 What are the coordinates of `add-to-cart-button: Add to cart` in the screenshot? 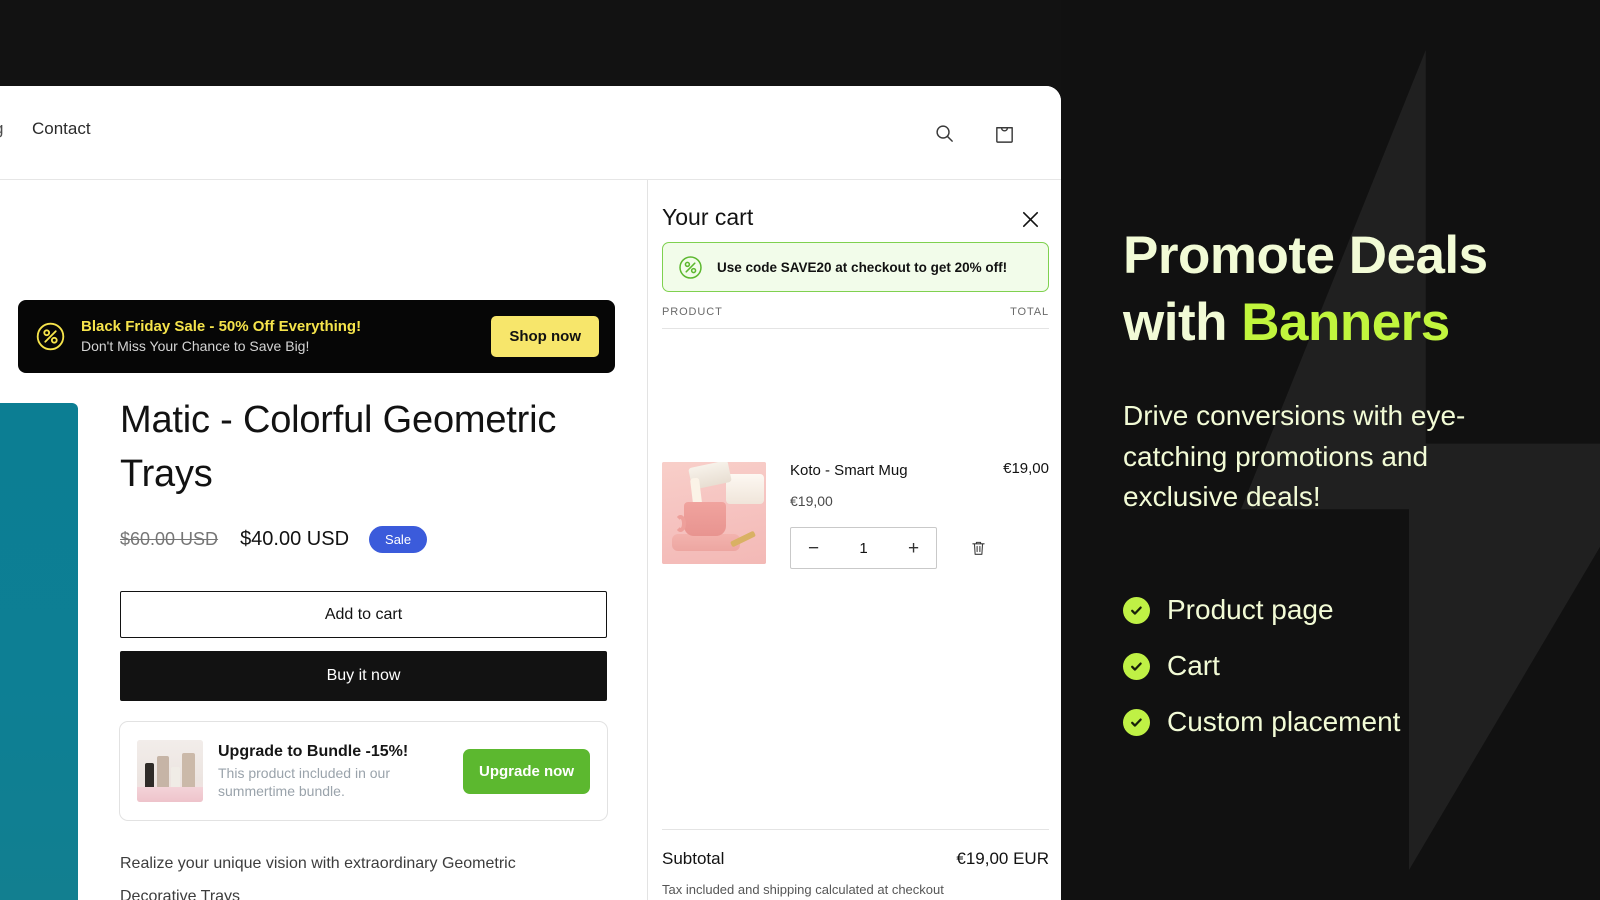 It's located at (363, 614).